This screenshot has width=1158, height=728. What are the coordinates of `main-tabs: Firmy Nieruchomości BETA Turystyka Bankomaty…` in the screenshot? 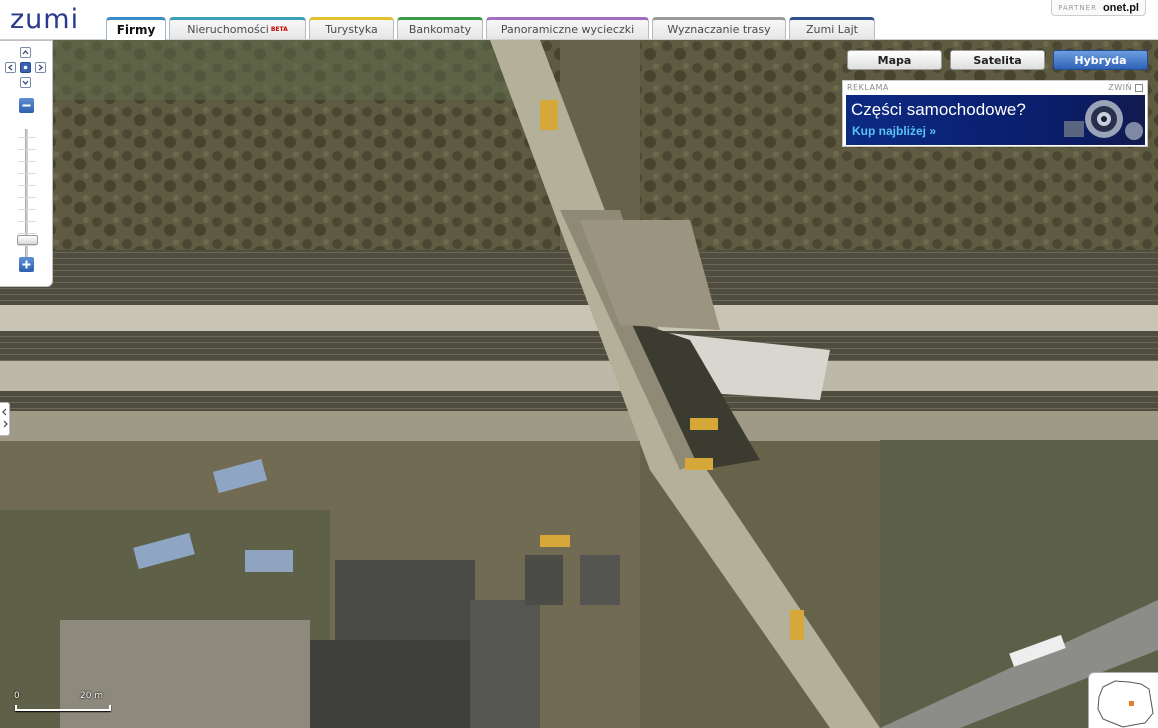 It's located at (490, 28).